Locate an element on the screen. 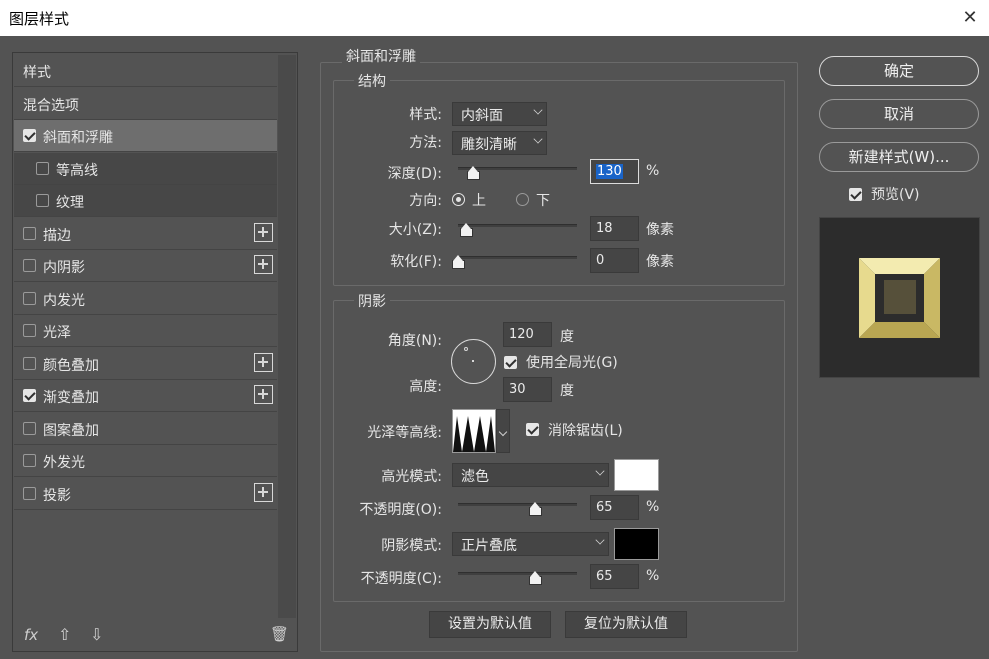 The height and width of the screenshot is (659, 989). style-preview is located at coordinates (899, 297).